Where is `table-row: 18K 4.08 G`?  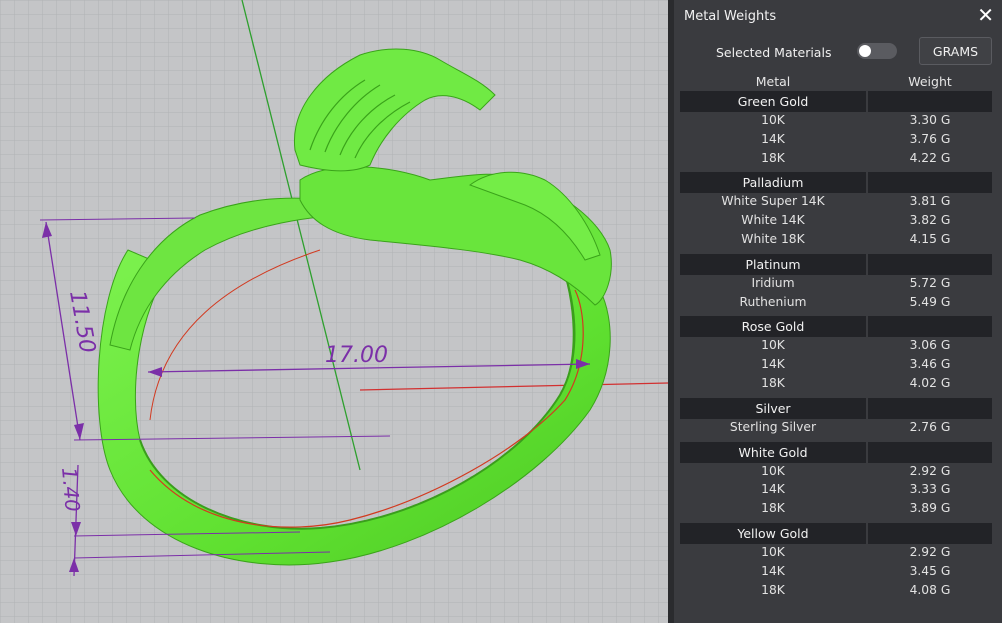 table-row: 18K 4.08 G is located at coordinates (836, 591).